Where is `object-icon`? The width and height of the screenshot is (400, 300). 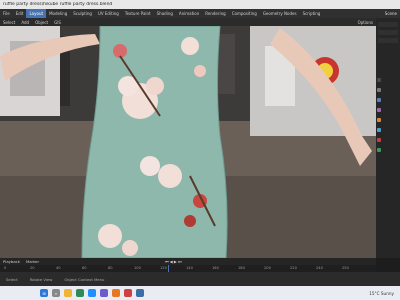 object-icon is located at coordinates (379, 120).